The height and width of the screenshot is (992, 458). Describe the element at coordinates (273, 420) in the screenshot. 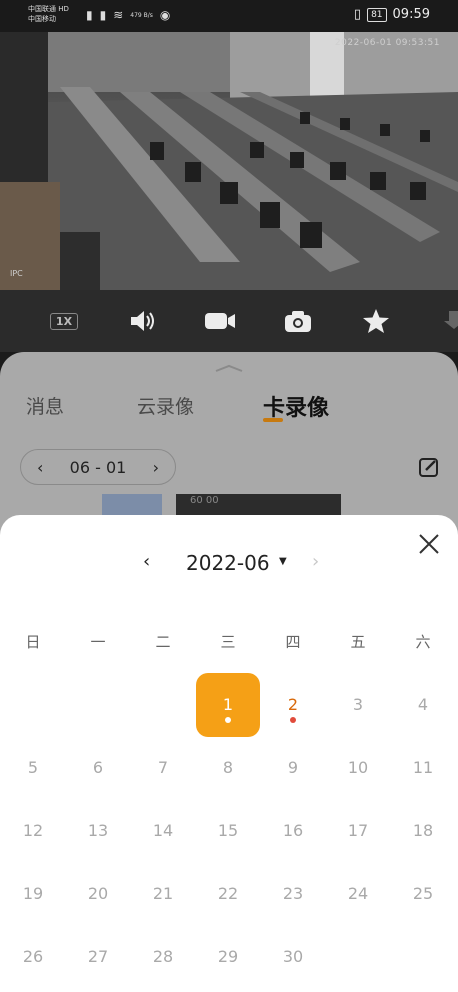

I see `active-tab-indicator` at that location.